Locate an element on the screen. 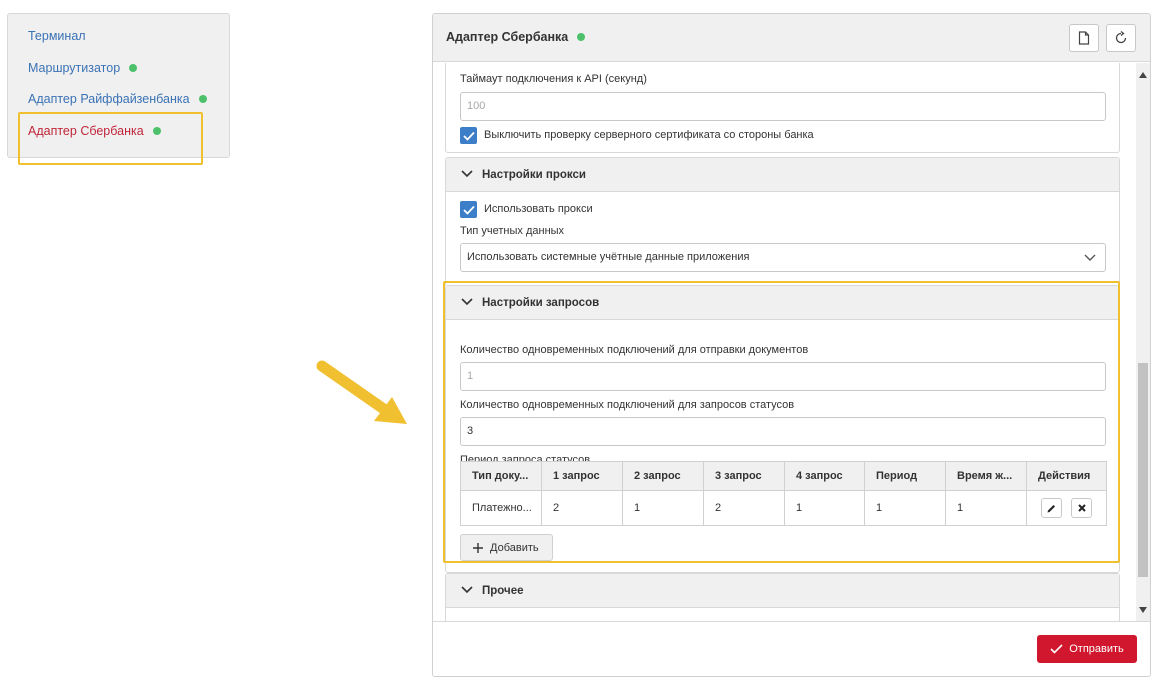 The width and height of the screenshot is (1167, 688). refresh-button is located at coordinates (1121, 38).